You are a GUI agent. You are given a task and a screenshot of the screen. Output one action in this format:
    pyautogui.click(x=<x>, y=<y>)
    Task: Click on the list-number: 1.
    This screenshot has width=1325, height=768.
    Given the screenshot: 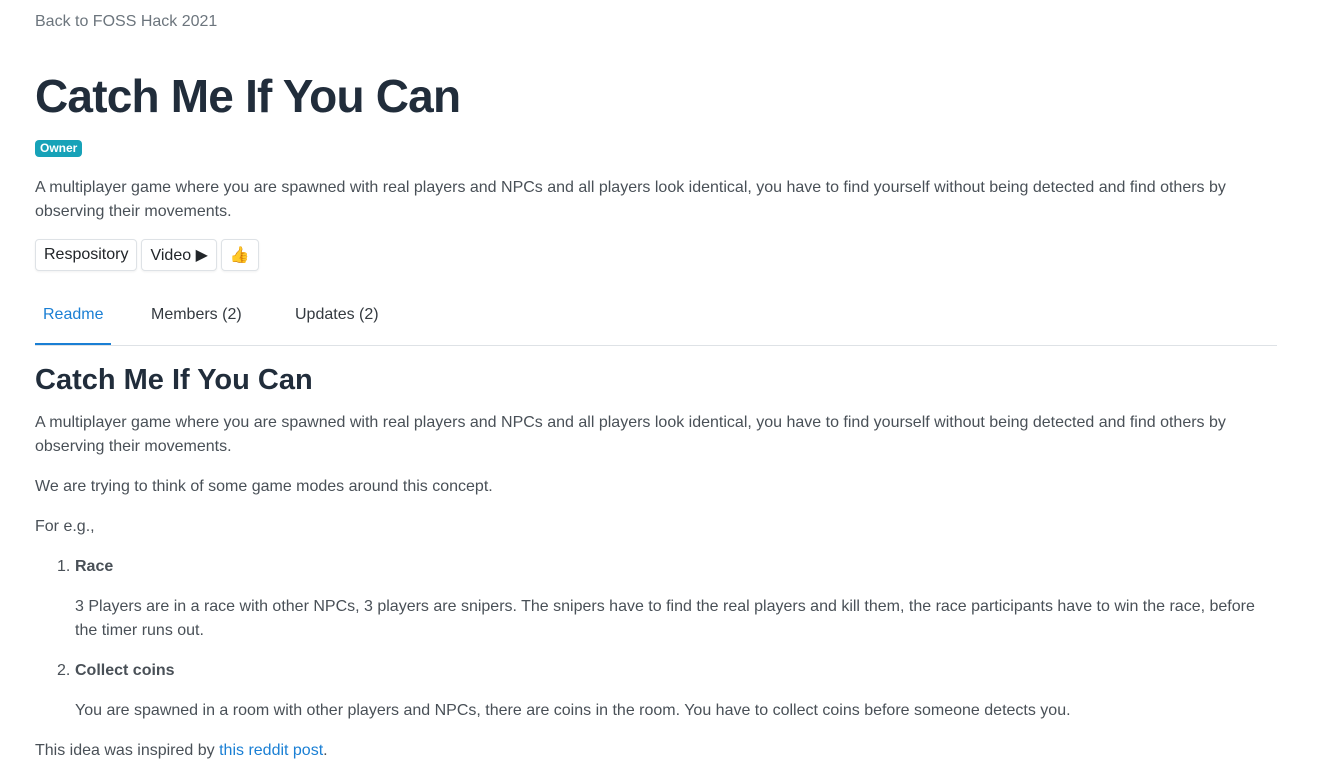 What is the action you would take?
    pyautogui.click(x=64, y=566)
    